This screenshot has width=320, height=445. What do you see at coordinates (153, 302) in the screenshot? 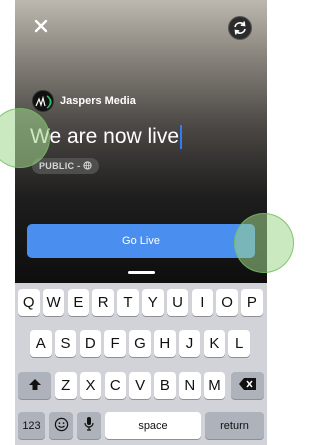
I see `key-y: Y` at bounding box center [153, 302].